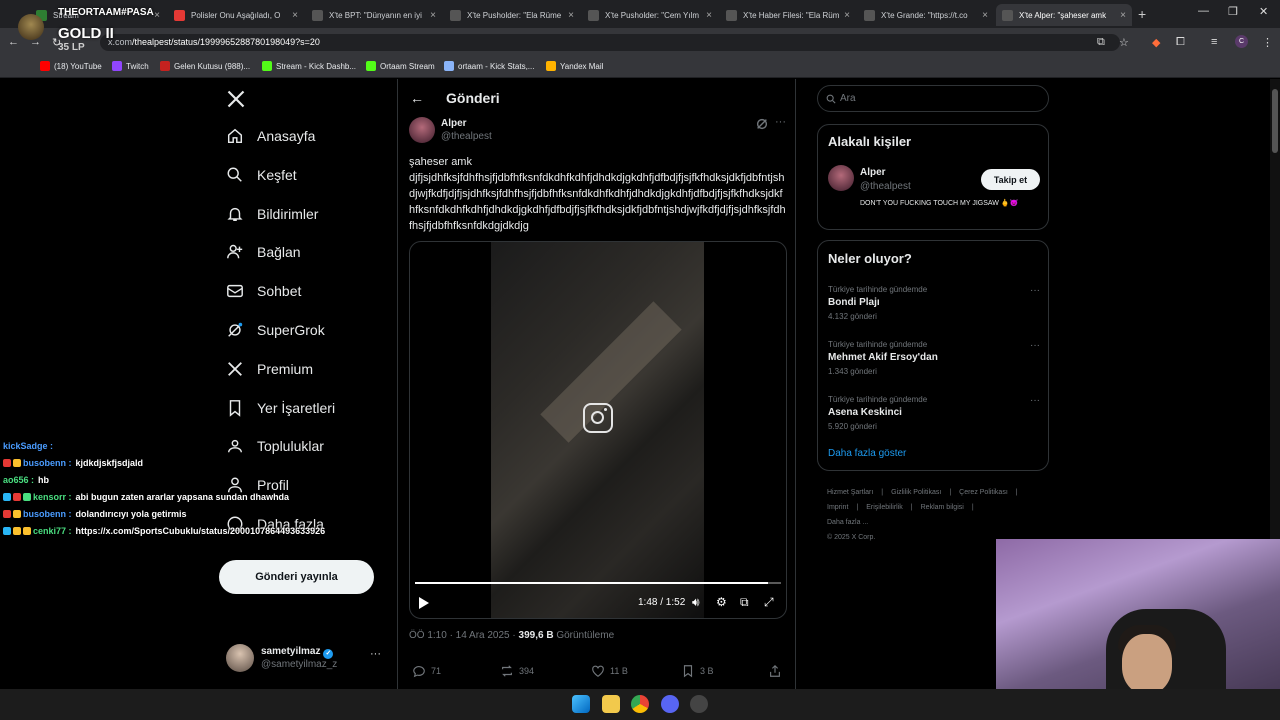  What do you see at coordinates (574, 66) in the screenshot?
I see `bookmark-item: Yandex Mail` at bounding box center [574, 66].